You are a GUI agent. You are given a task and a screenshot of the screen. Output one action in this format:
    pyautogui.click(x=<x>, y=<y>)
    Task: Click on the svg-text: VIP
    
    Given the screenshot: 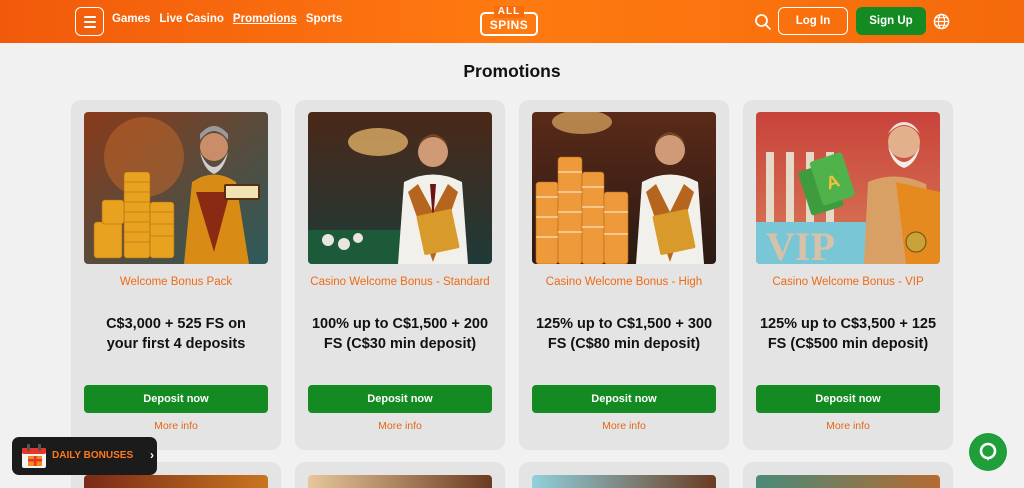 What is the action you would take?
    pyautogui.click(x=800, y=244)
    